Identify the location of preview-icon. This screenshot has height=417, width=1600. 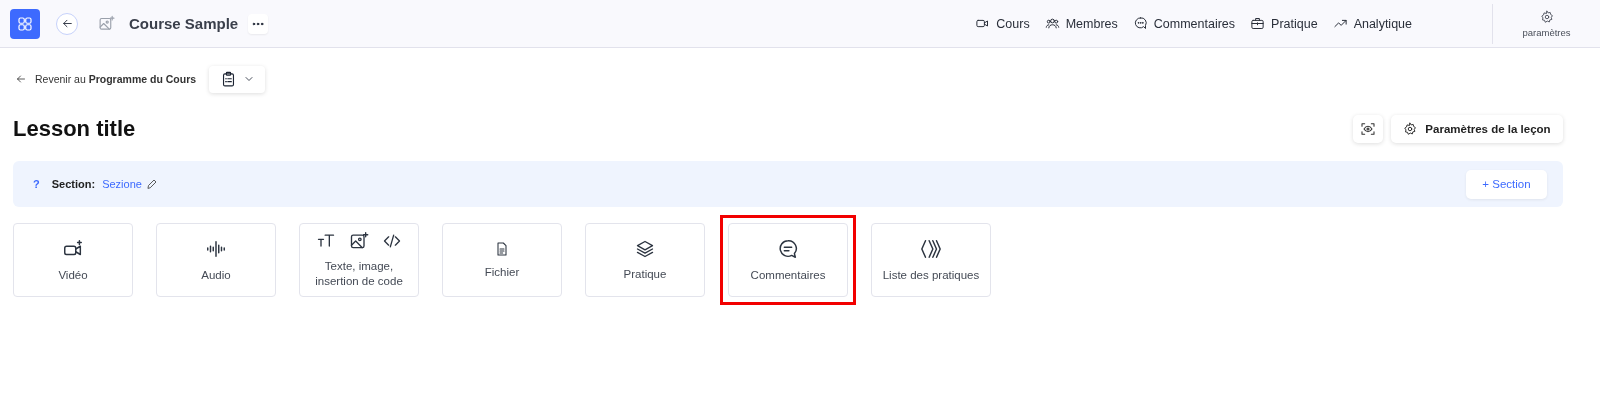
(1368, 129).